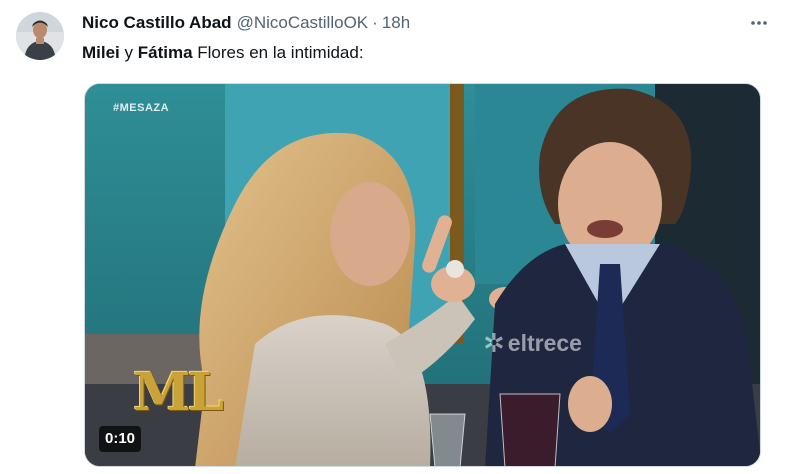  Describe the element at coordinates (128, 52) in the screenshot. I see `tweet-text-part-2: y` at that location.